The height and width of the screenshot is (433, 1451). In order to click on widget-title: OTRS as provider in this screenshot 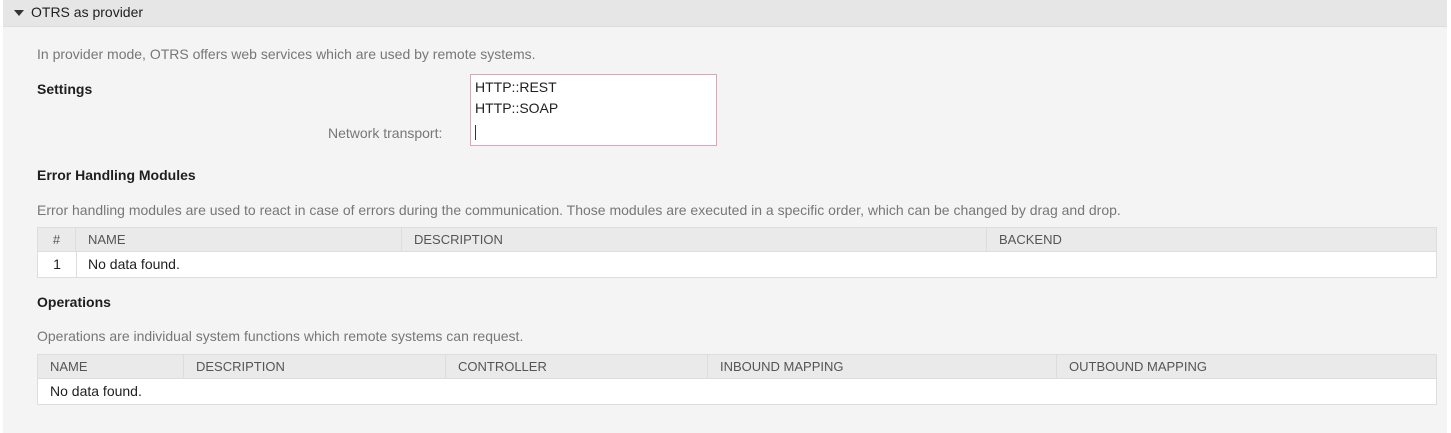, I will do `click(87, 12)`.